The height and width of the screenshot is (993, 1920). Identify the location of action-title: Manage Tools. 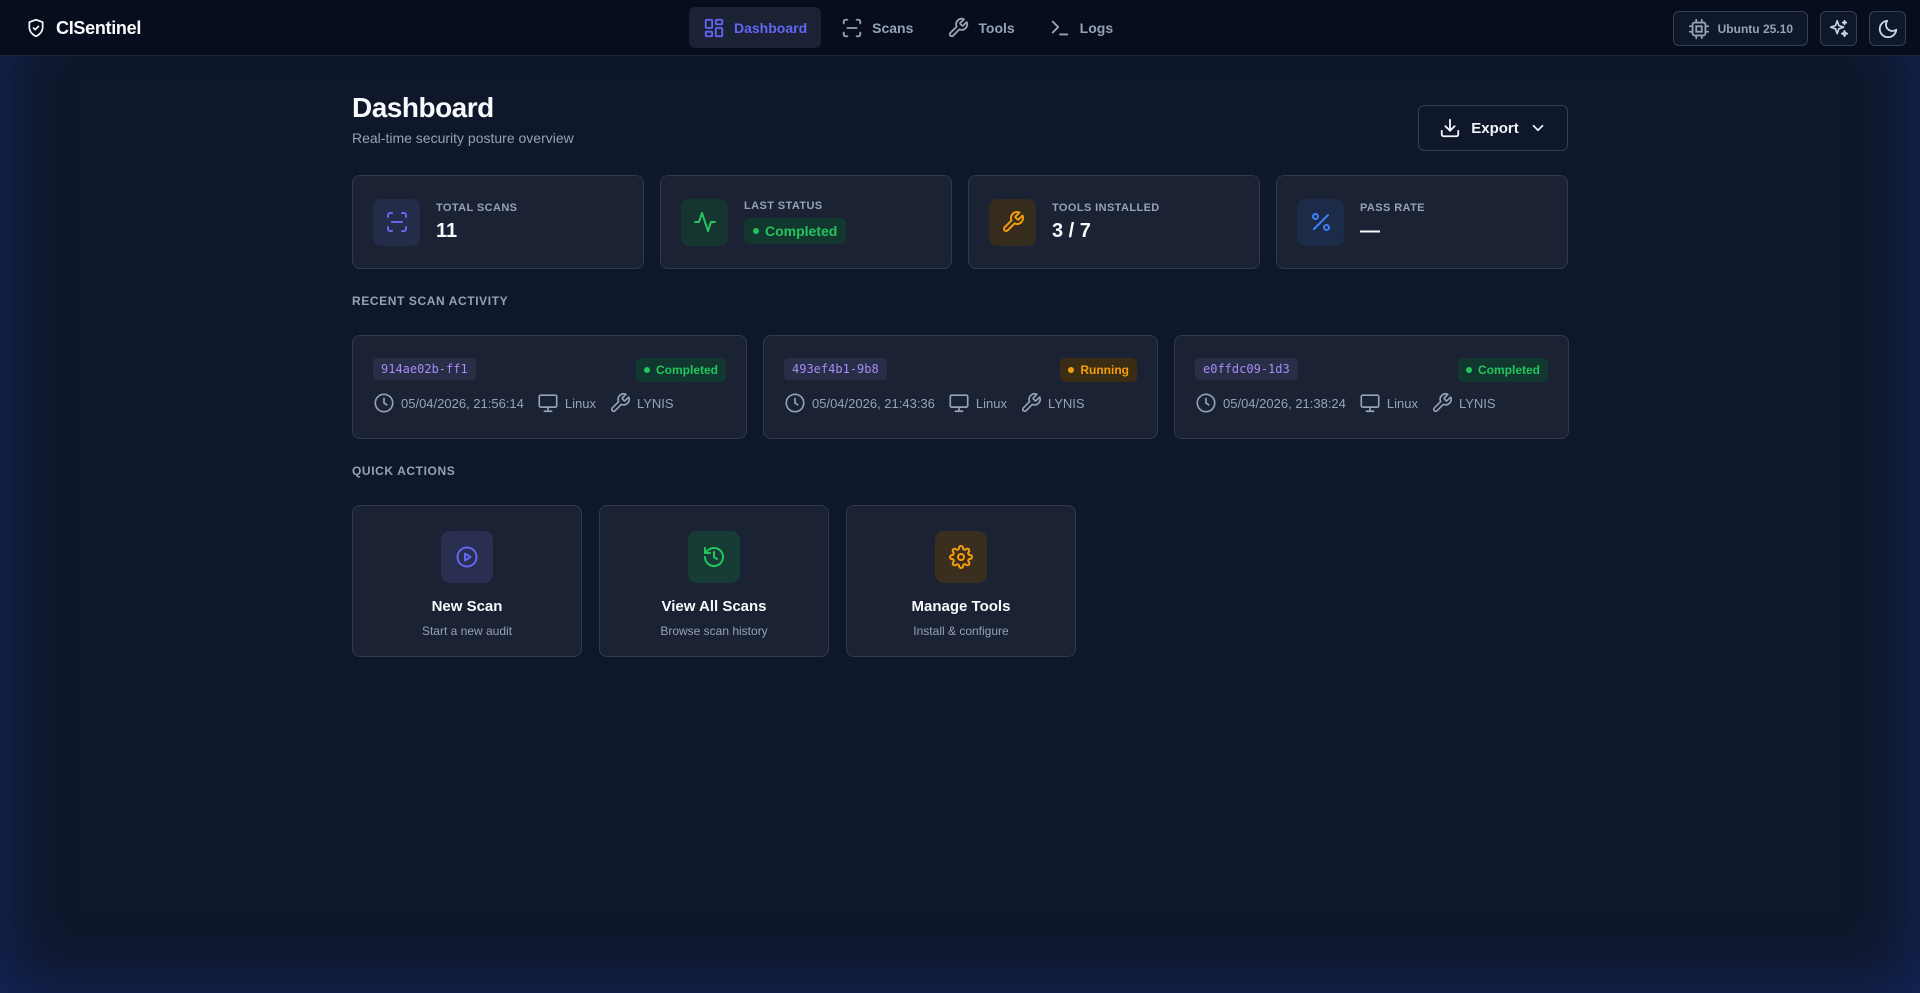
(961, 606).